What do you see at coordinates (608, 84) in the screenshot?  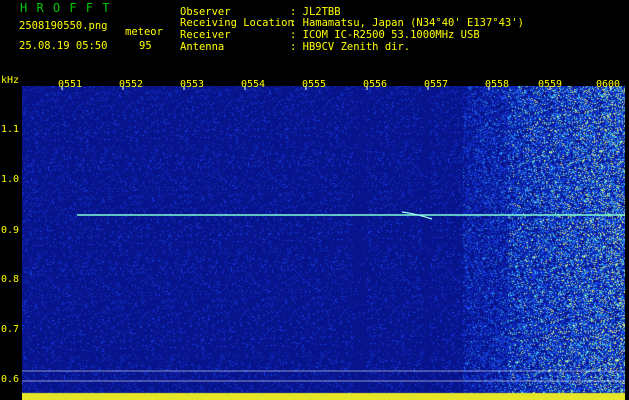 I see `time-tick-label: 0600` at bounding box center [608, 84].